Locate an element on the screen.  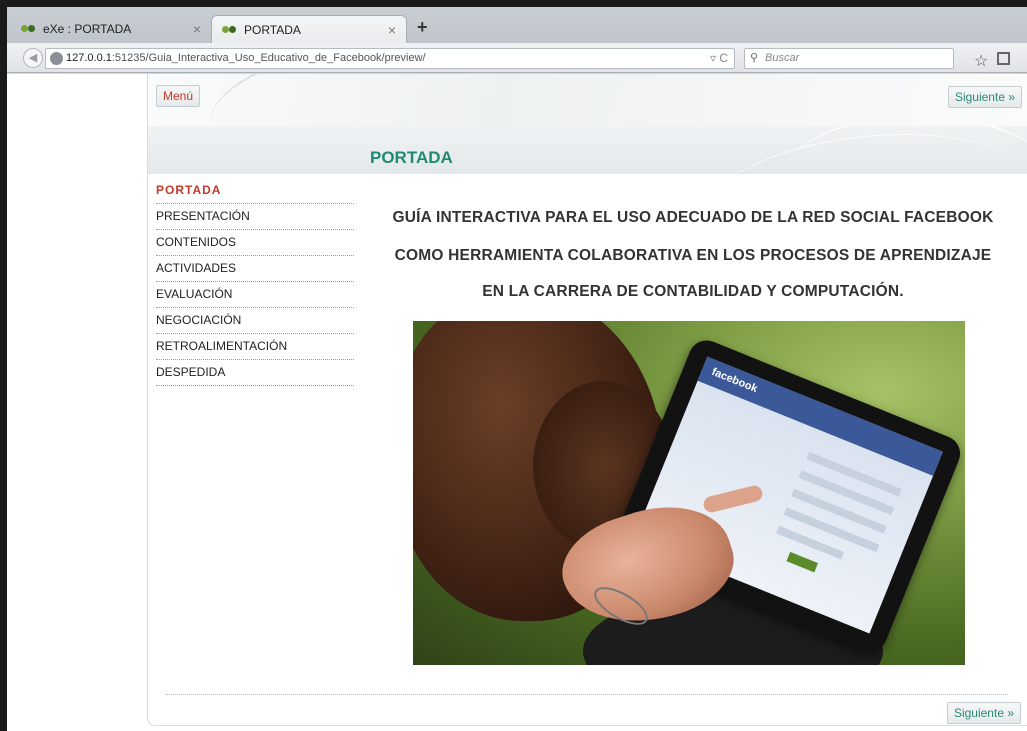
header-banner is located at coordinates (587, 150).